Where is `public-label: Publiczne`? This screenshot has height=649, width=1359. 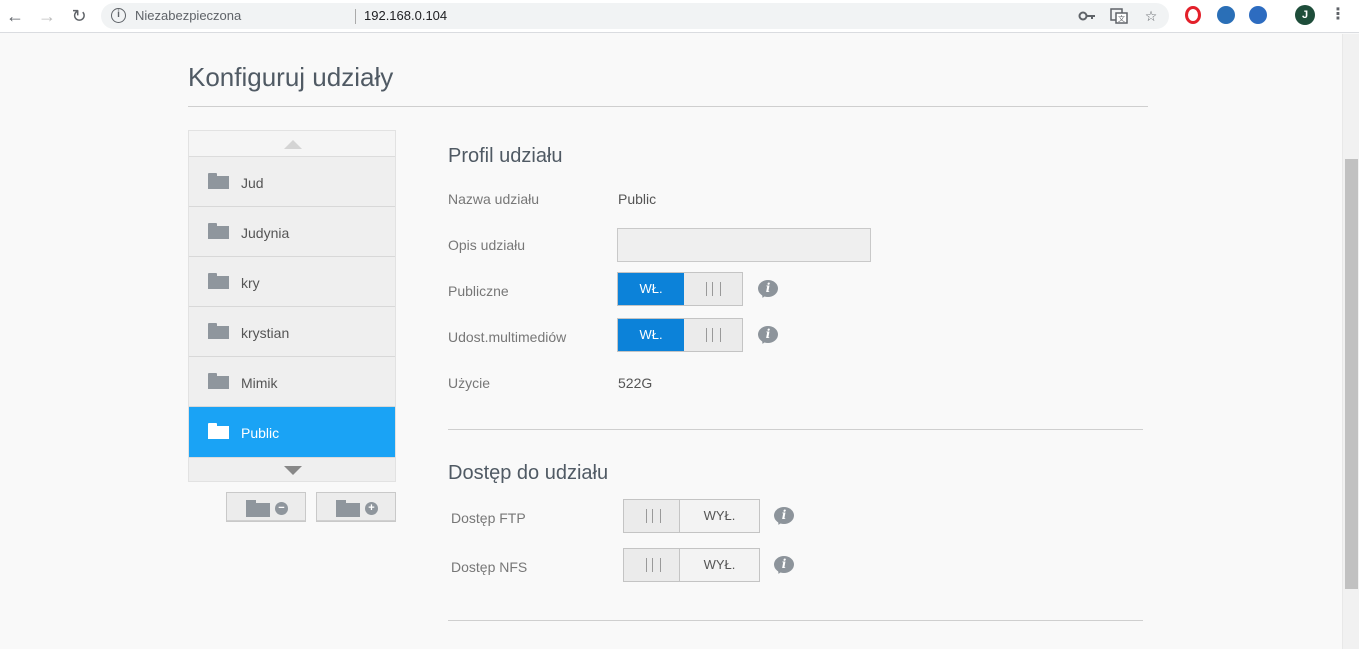 public-label: Publiczne is located at coordinates (478, 291).